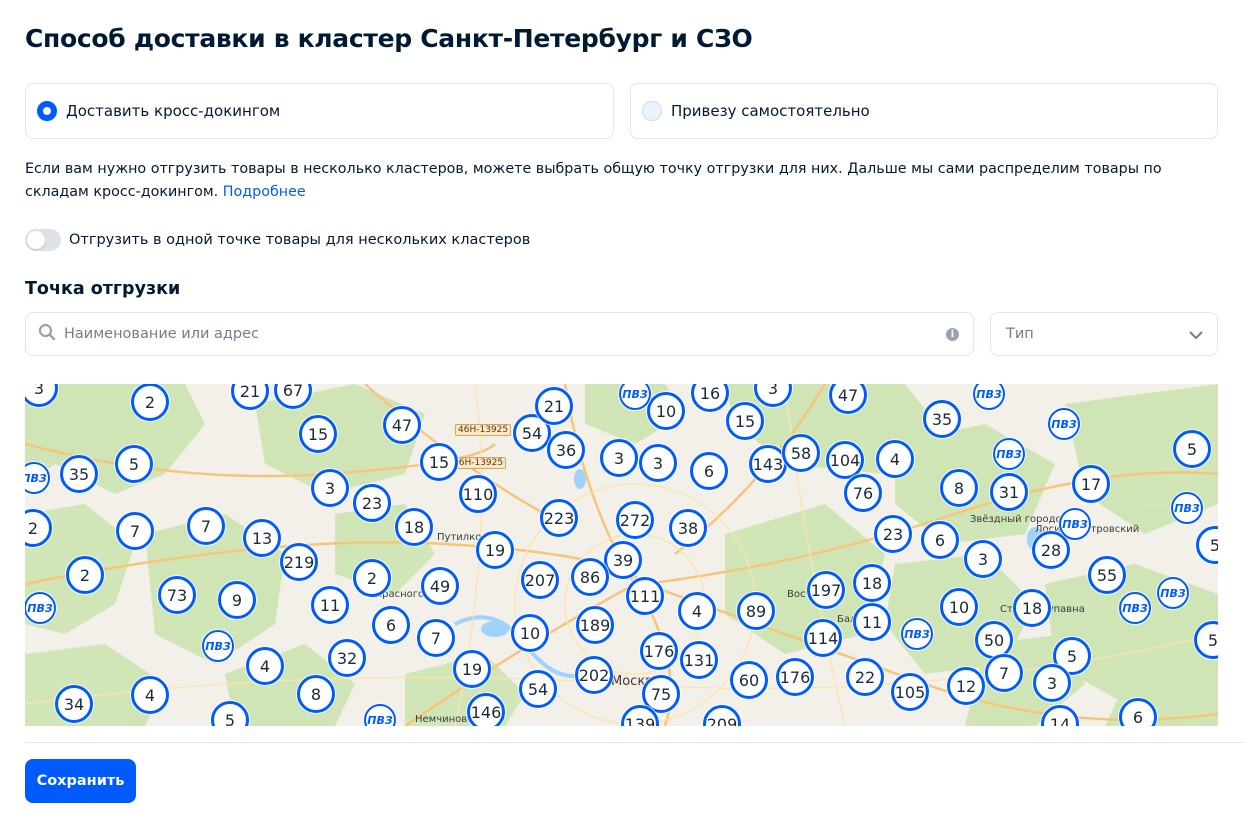 The width and height of the screenshot is (1243, 828). What do you see at coordinates (594, 675) in the screenshot?
I see `map-cluster-marker: 202` at bounding box center [594, 675].